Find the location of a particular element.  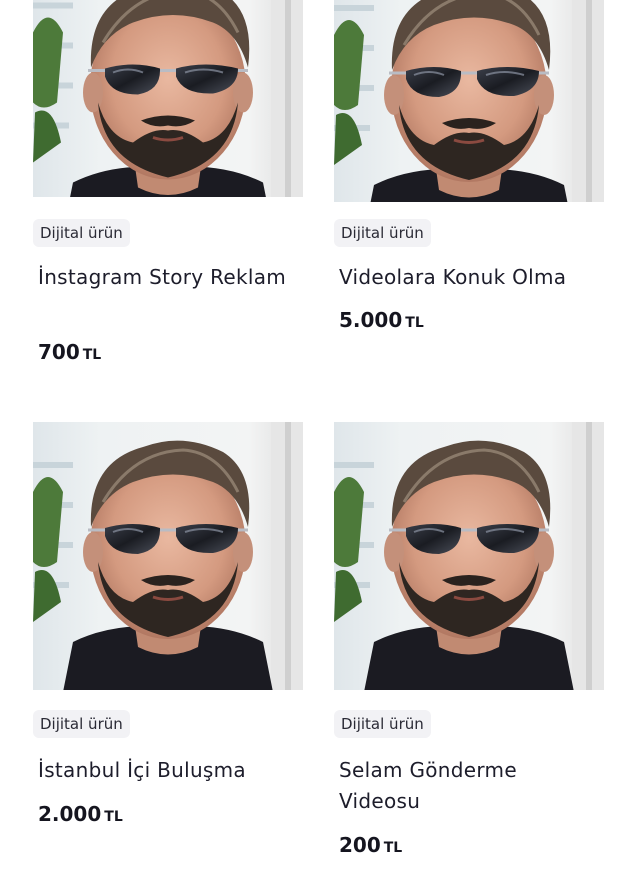

product-title: İstanbul İçi Buluşma is located at coordinates (169, 770).